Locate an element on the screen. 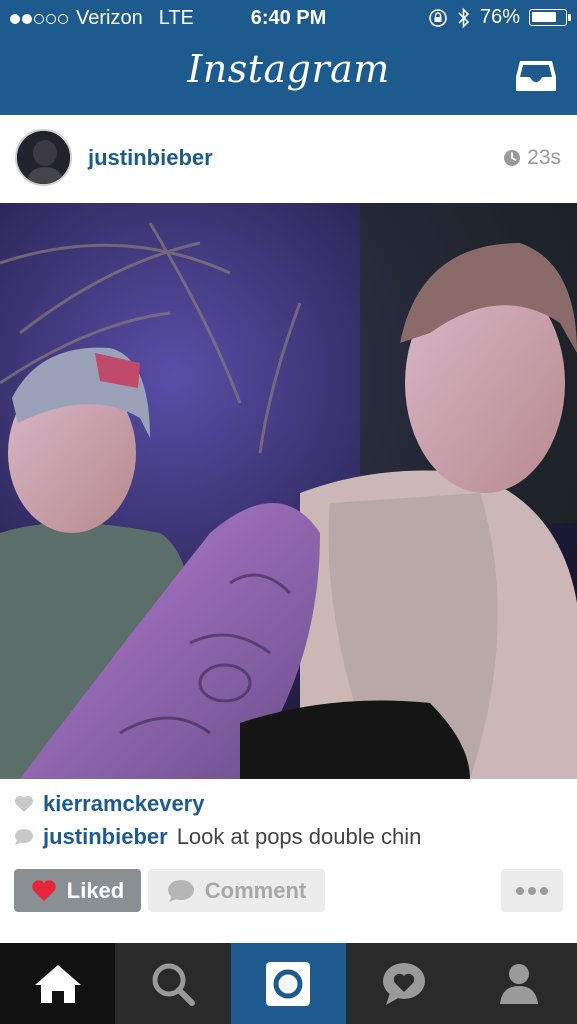 The height and width of the screenshot is (1024, 577). more-dots-icon is located at coordinates (532, 890).